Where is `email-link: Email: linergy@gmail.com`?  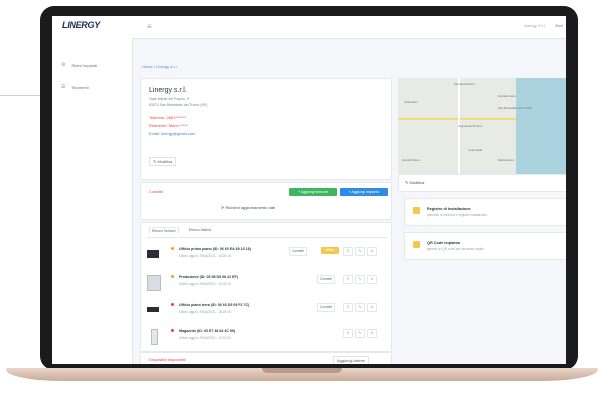
email-link: Email: linergy@gmail.com is located at coordinates (172, 133).